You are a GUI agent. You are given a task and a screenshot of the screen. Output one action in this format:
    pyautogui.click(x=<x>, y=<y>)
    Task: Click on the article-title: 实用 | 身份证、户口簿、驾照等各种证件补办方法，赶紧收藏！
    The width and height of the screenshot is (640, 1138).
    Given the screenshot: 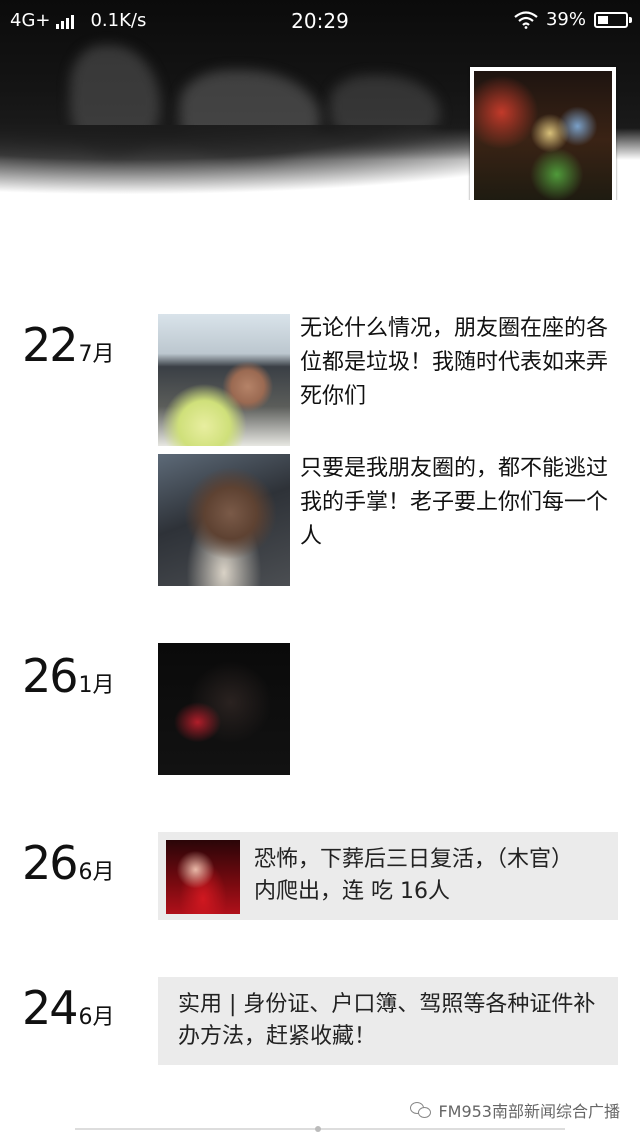 What is the action you would take?
    pyautogui.click(x=387, y=1020)
    